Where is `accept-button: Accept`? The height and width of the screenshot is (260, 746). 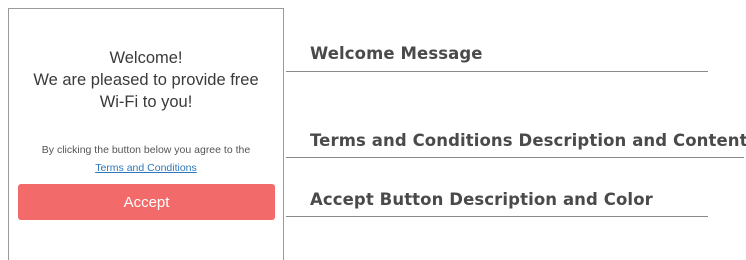
accept-button: Accept is located at coordinates (146, 202).